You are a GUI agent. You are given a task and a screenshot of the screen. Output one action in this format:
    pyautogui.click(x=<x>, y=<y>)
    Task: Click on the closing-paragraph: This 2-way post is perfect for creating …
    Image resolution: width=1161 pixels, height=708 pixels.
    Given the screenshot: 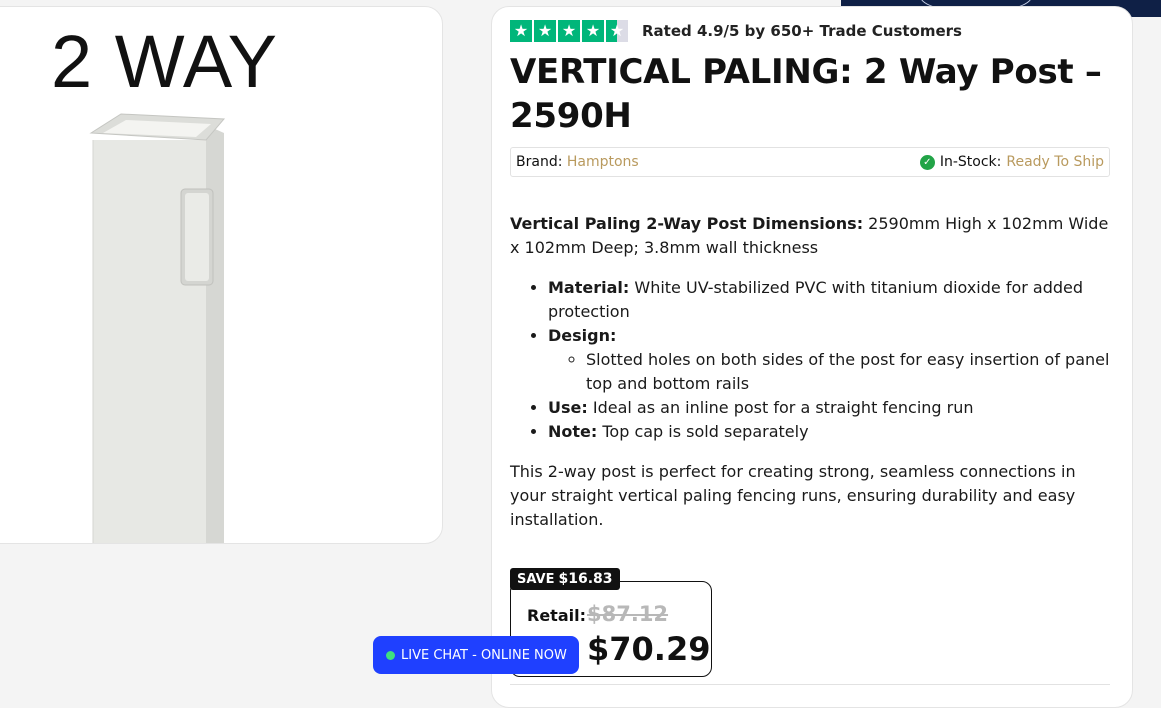 What is the action you would take?
    pyautogui.click(x=793, y=495)
    